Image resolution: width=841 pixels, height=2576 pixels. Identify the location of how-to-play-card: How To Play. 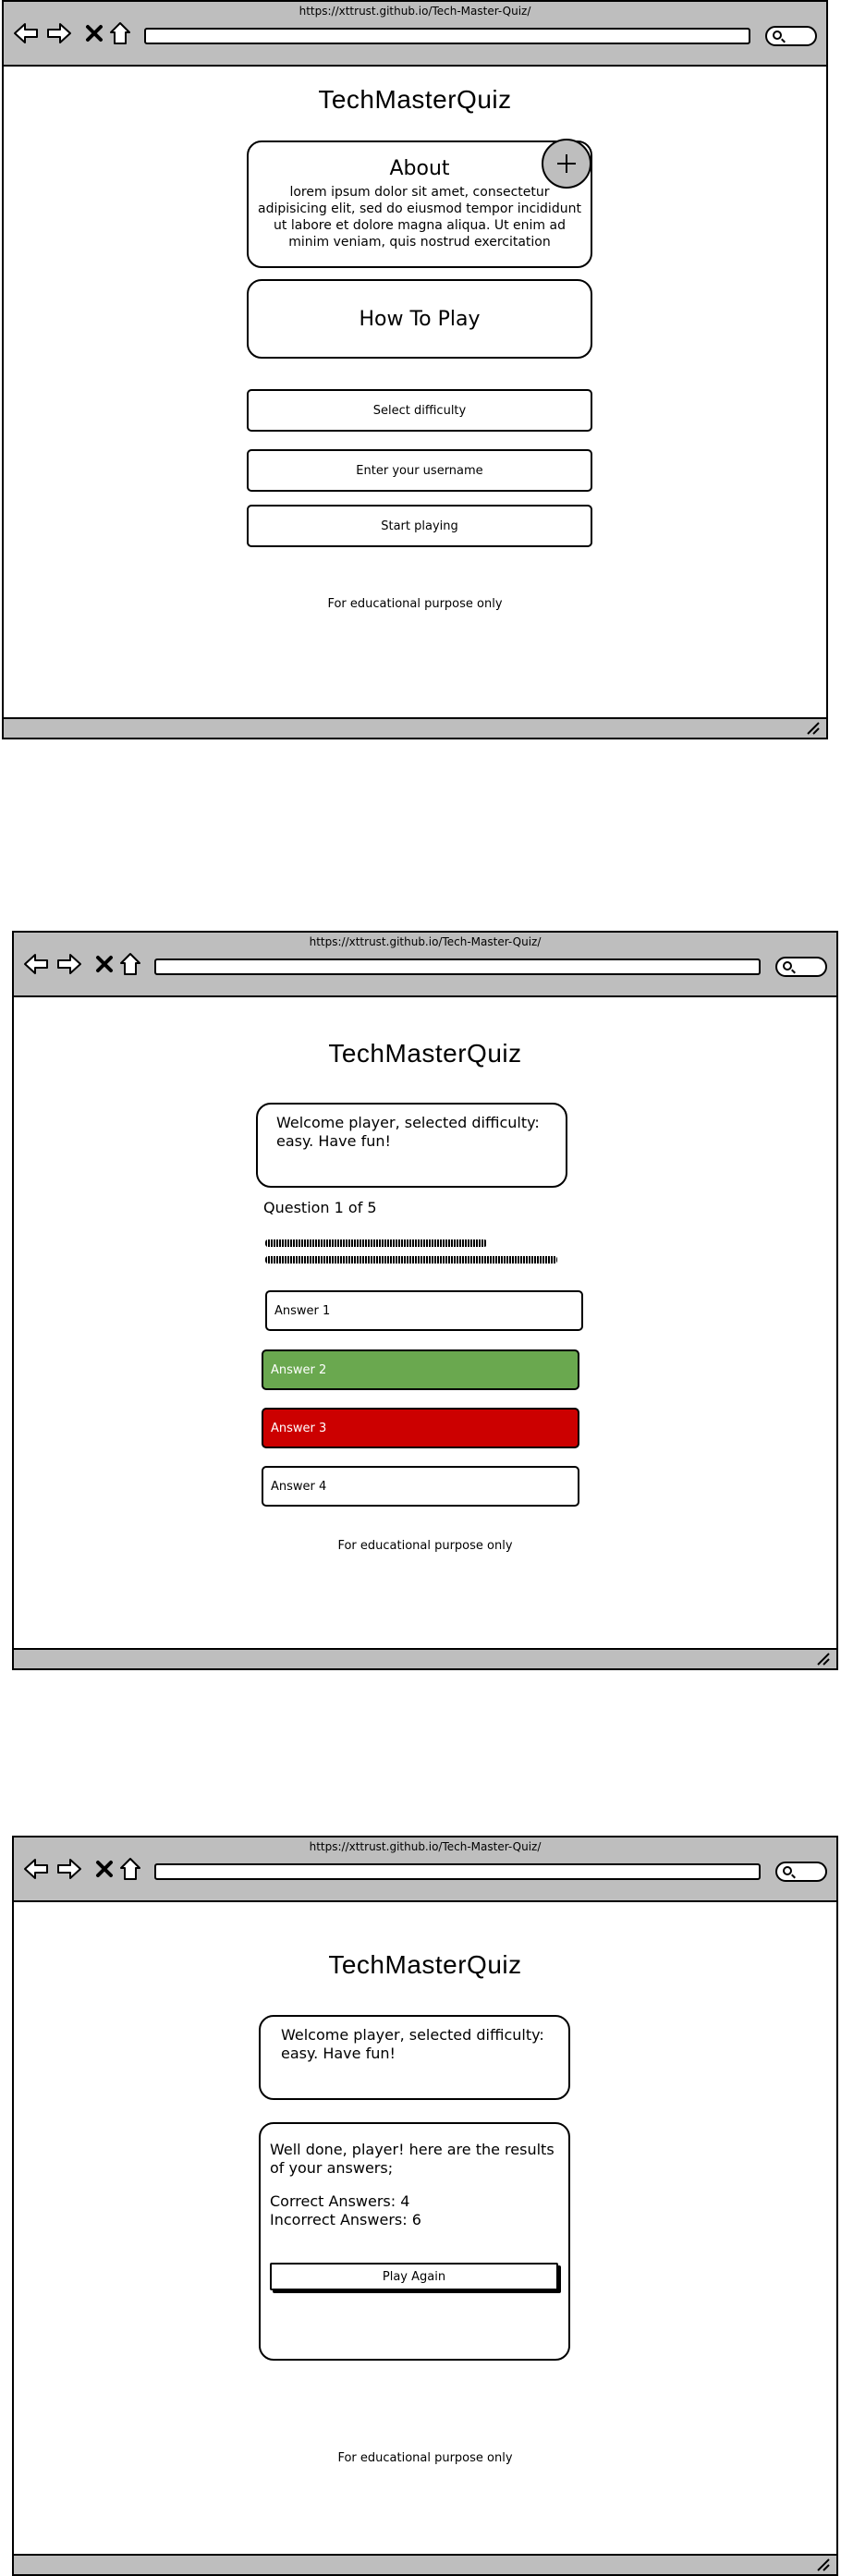
(419, 319).